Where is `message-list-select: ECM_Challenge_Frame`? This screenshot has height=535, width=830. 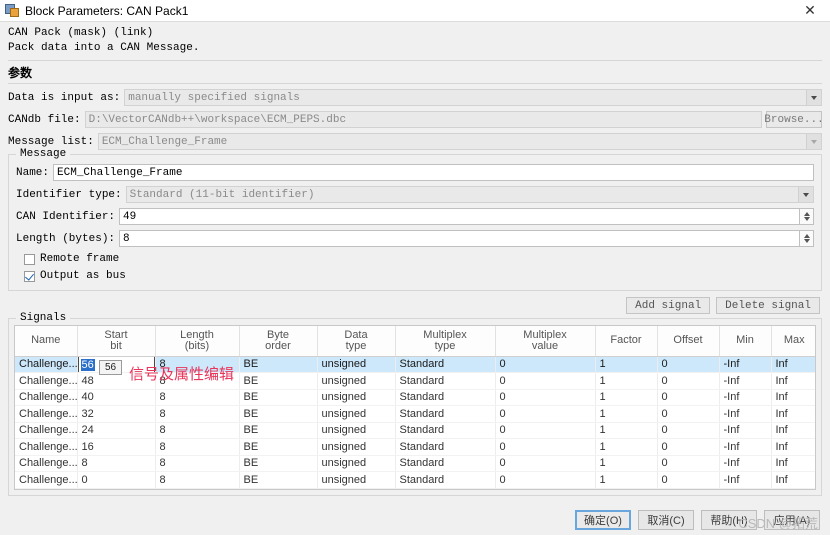
message-list-select: ECM_Challenge_Frame is located at coordinates (459, 141).